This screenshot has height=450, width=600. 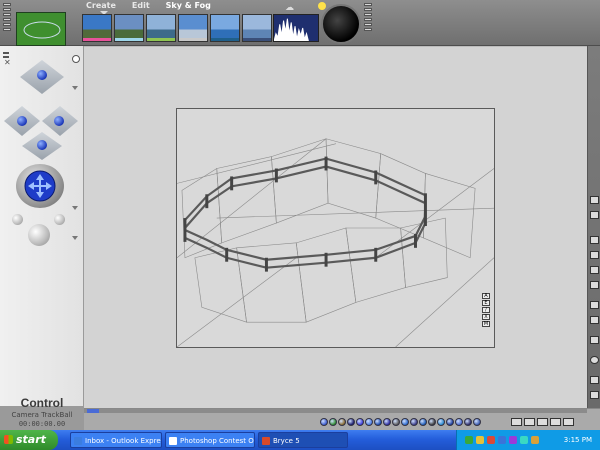 I want to click on viewport-tool-5: M, so click(x=486, y=324).